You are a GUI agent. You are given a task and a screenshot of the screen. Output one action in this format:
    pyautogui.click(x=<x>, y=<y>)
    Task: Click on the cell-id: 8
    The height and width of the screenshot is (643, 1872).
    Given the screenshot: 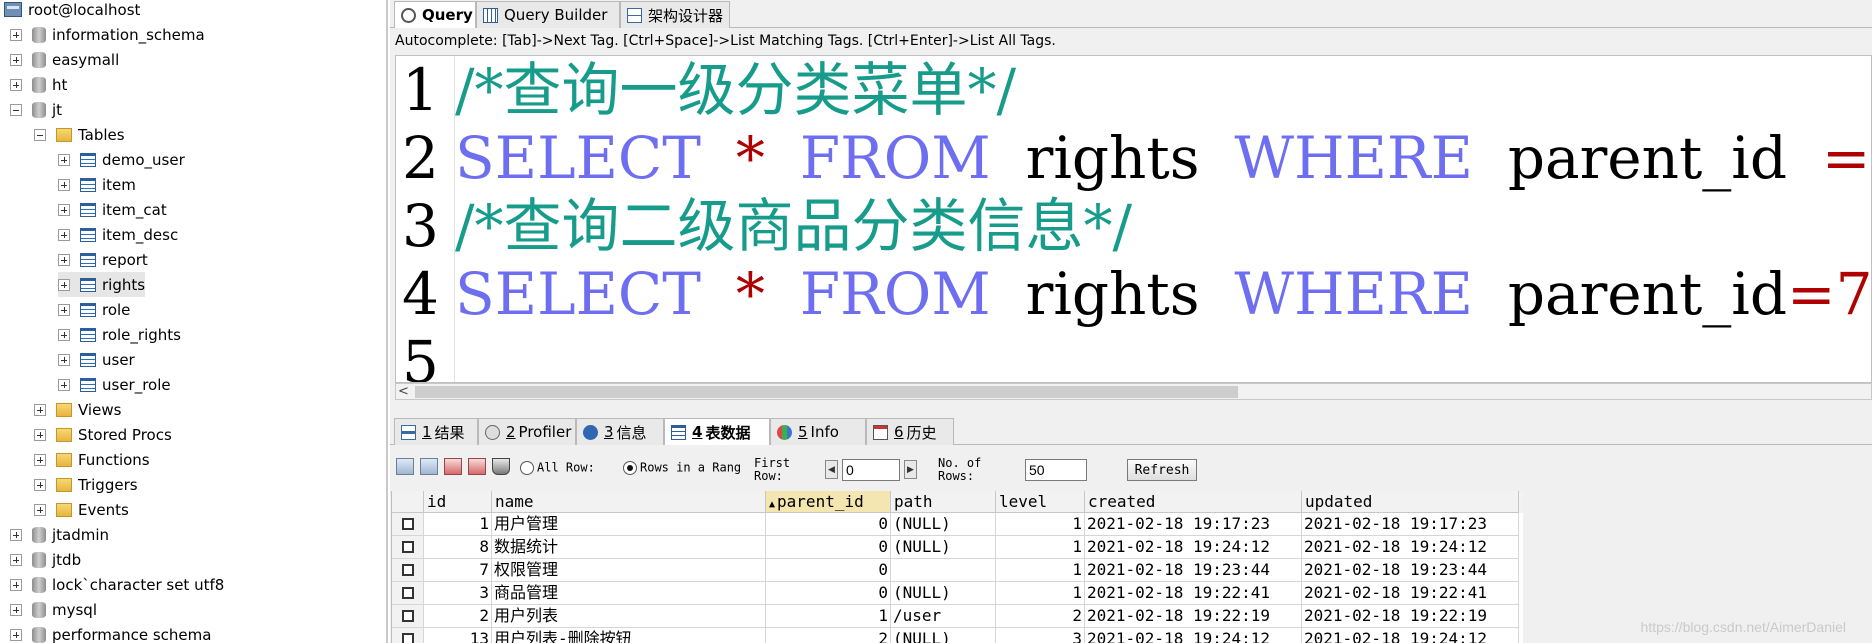 What is the action you would take?
    pyautogui.click(x=458, y=547)
    